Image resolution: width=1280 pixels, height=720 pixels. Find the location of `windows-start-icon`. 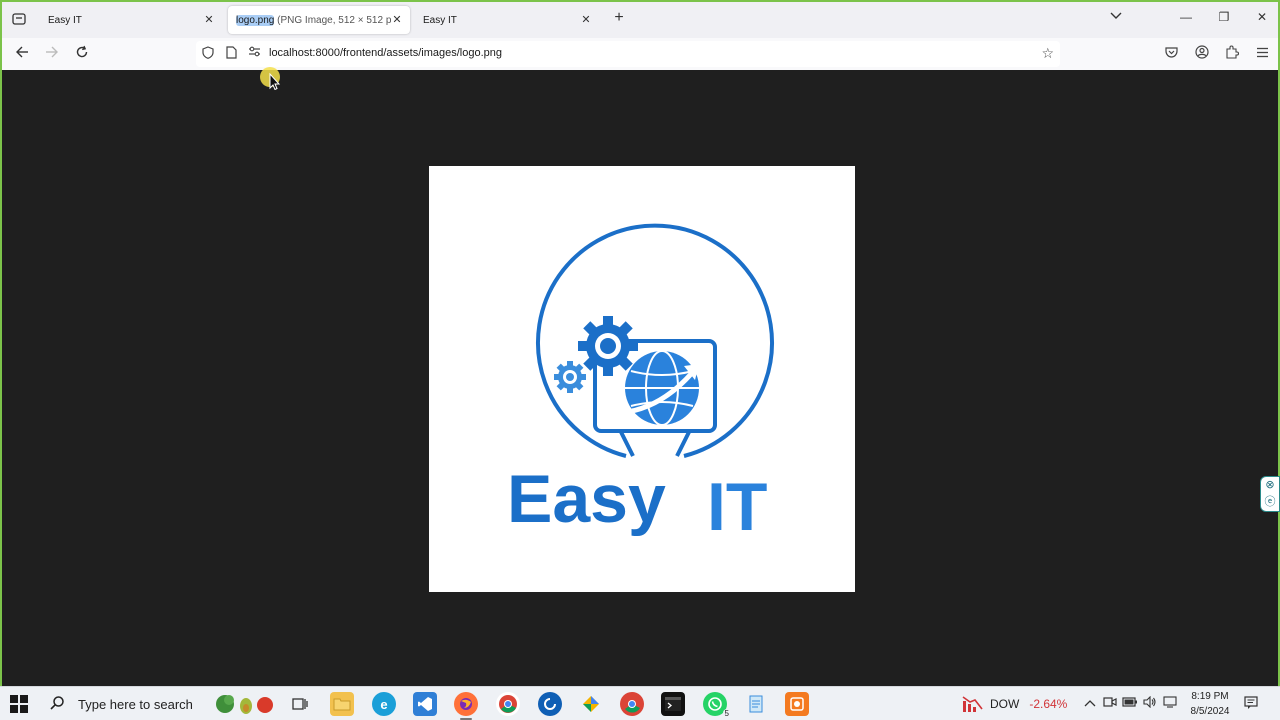

windows-start-icon is located at coordinates (19, 704).